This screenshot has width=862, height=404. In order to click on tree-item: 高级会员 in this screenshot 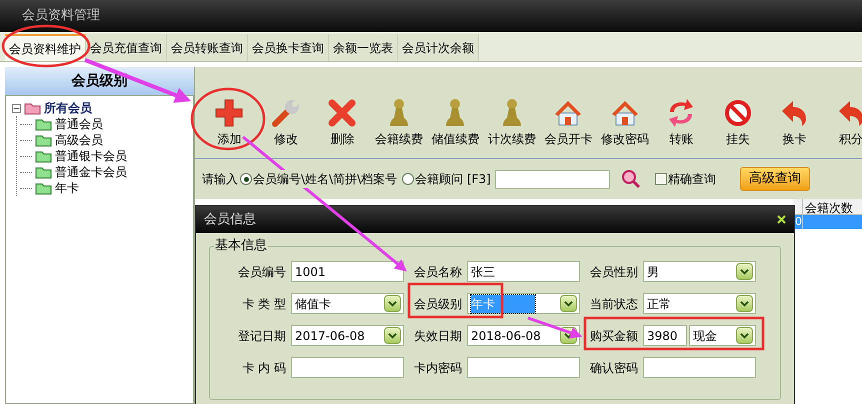, I will do `click(79, 140)`.